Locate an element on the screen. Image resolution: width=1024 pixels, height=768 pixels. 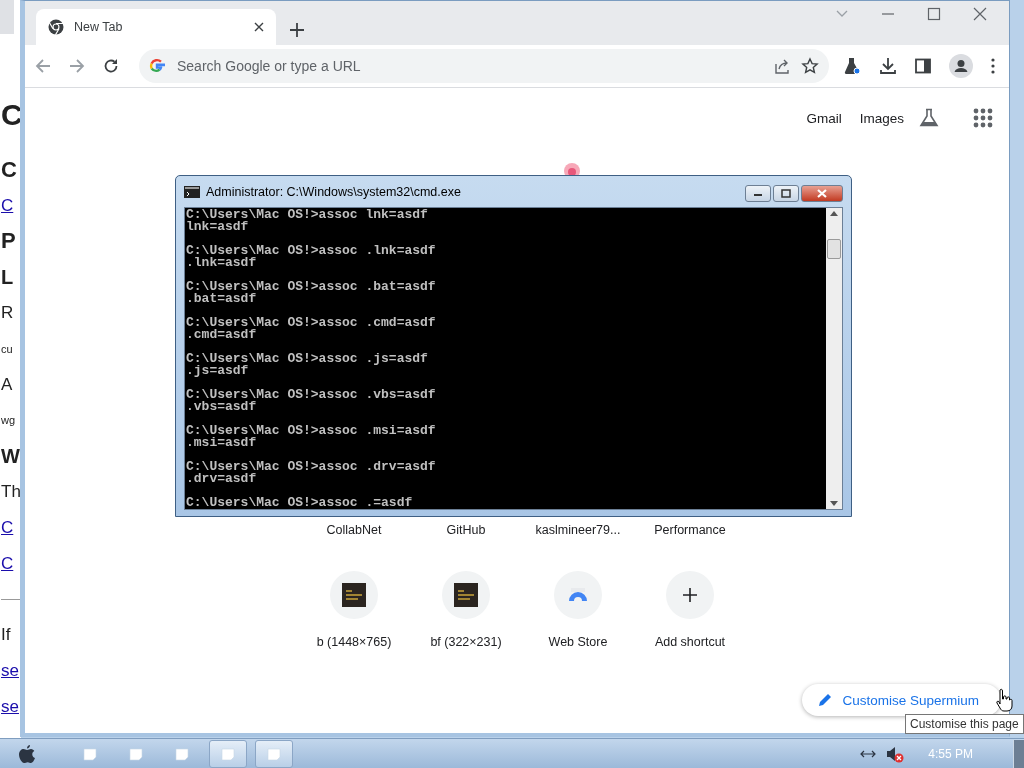
console-line: C:\Users\Mac OS!>assoc lnk=asdf is located at coordinates (307, 215).